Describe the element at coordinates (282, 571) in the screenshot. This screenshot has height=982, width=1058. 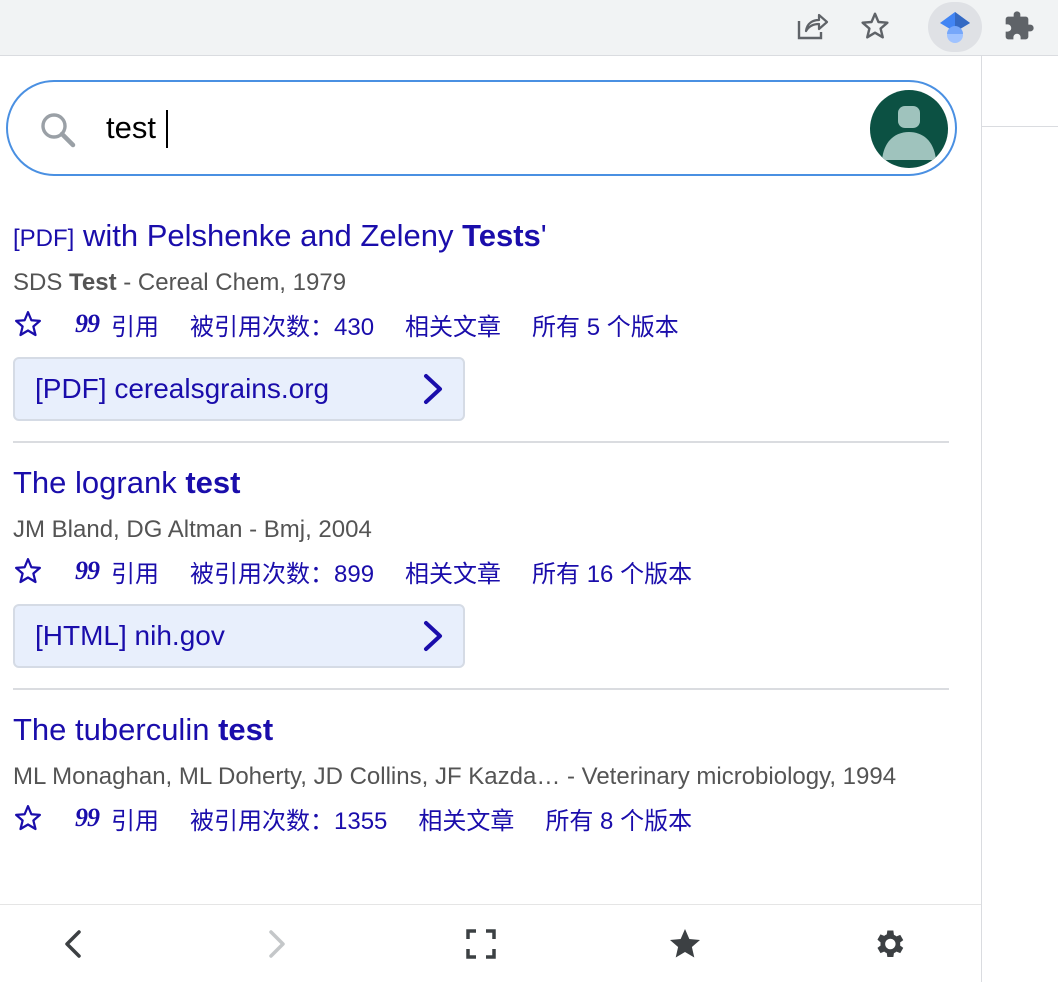
I see `cited-by-link: 被引用次数：899` at that location.